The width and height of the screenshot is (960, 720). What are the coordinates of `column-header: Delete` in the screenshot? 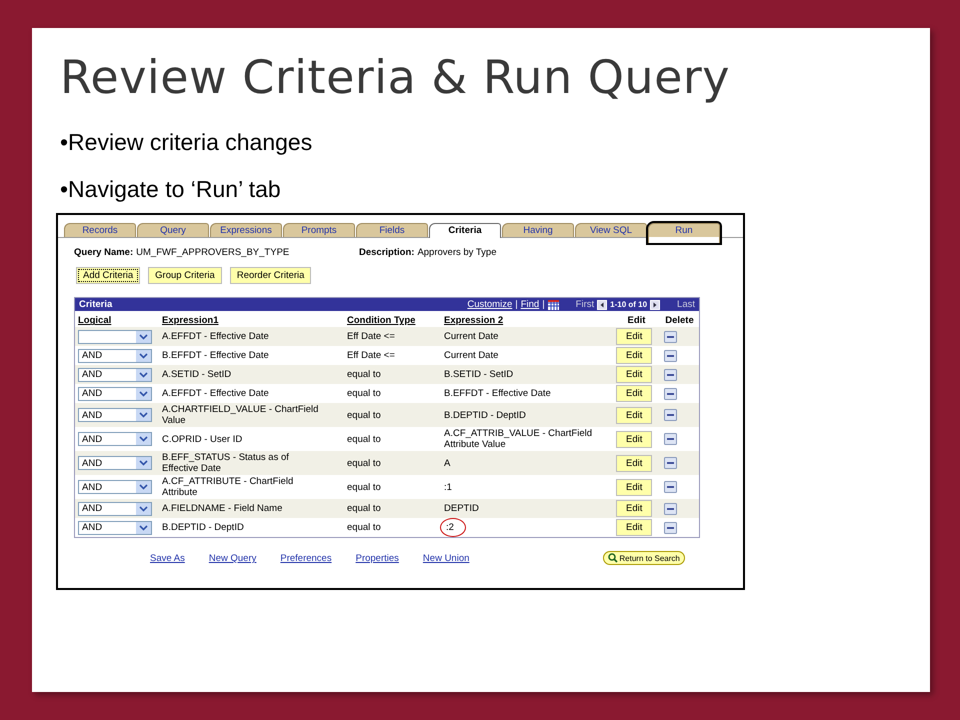 It's located at (679, 321).